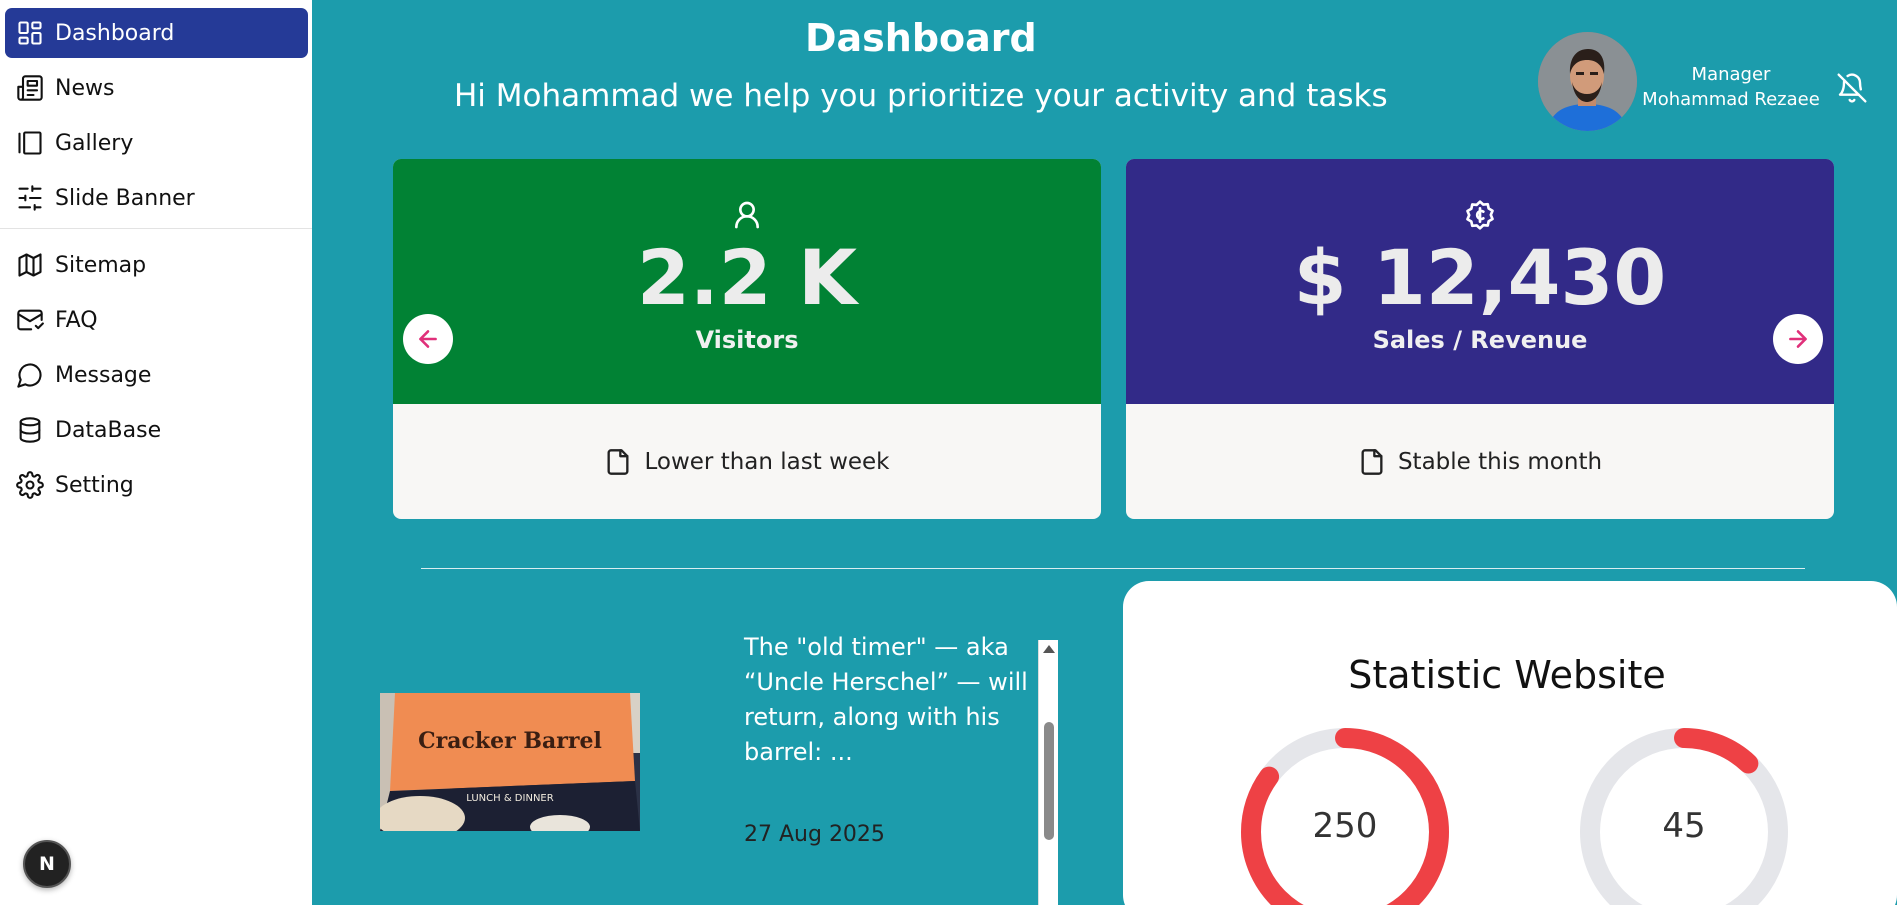 The image size is (1897, 905). What do you see at coordinates (85, 88) in the screenshot?
I see `sidebar-item-label: News` at bounding box center [85, 88].